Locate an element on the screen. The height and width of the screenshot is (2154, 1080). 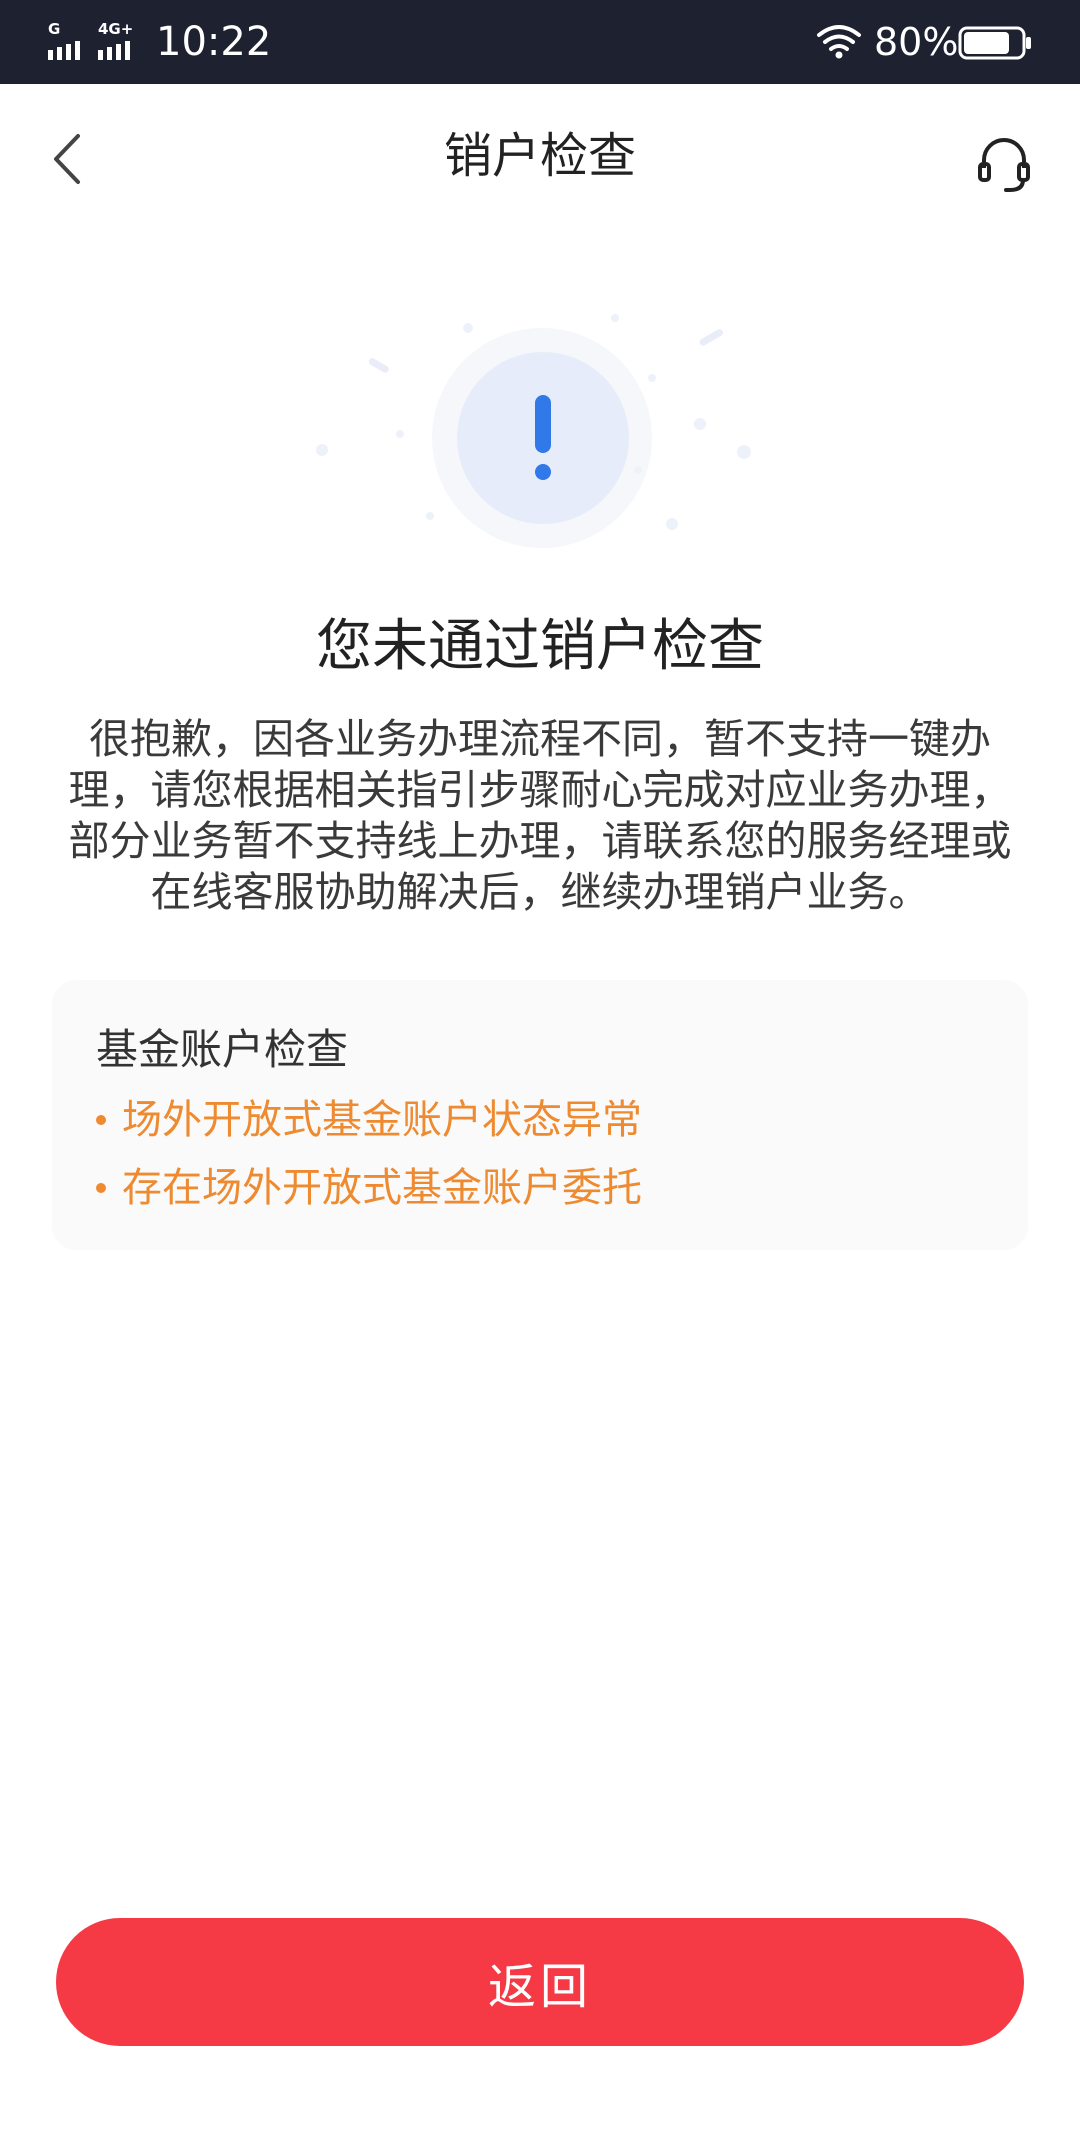
return-button: 返回 is located at coordinates (540, 1982).